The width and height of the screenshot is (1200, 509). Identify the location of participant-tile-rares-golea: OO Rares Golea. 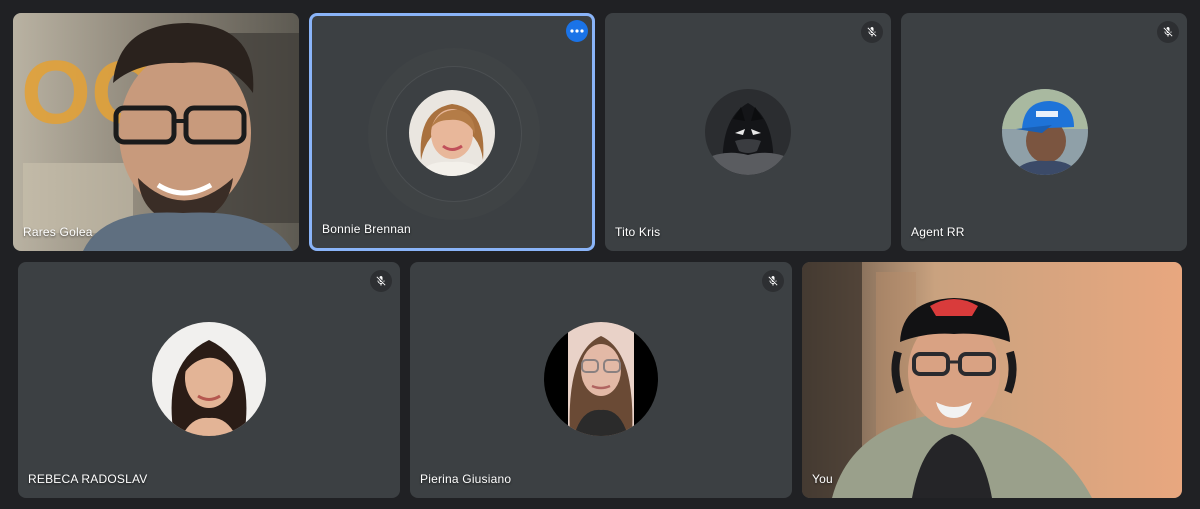
(156, 132).